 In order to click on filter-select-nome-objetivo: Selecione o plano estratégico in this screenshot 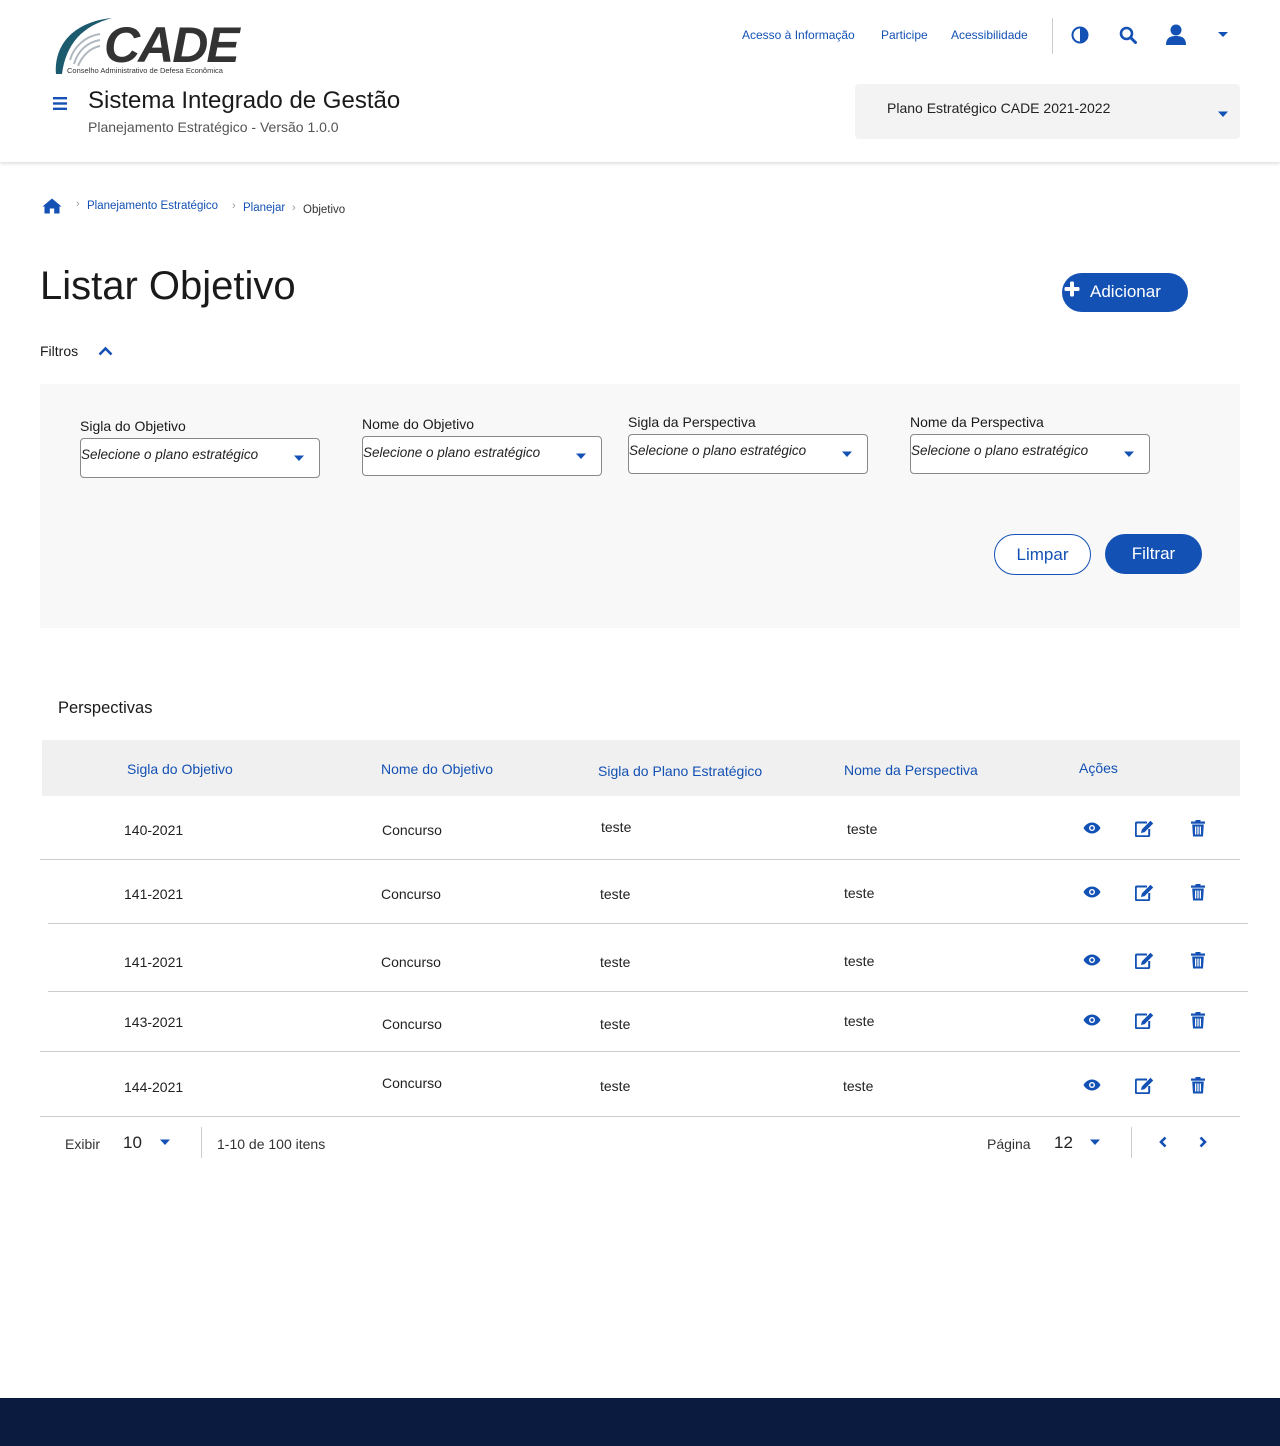, I will do `click(482, 456)`.